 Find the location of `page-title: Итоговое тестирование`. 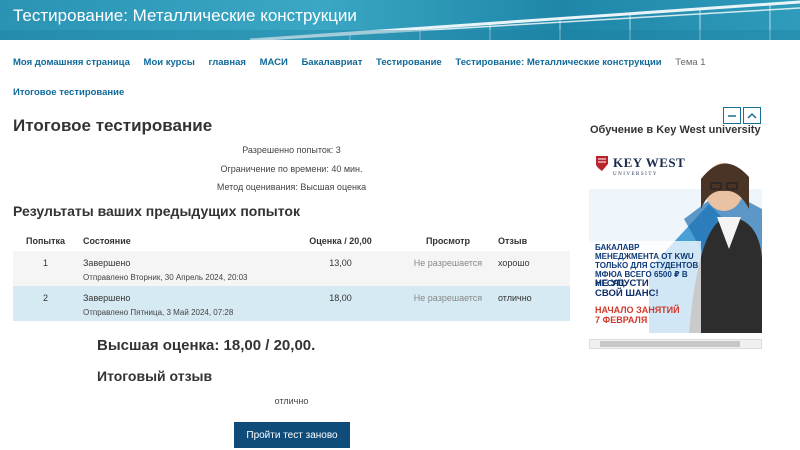

page-title: Итоговое тестирование is located at coordinates (113, 125).